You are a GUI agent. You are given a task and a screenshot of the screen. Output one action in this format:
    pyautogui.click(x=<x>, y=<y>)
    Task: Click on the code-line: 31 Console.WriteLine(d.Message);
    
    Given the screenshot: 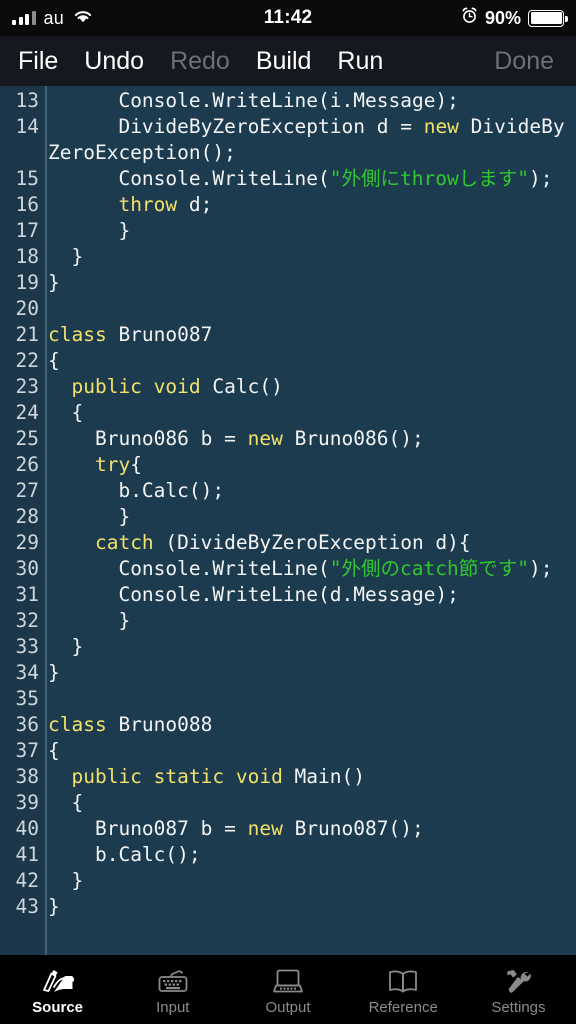 What is the action you would take?
    pyautogui.click(x=288, y=595)
    